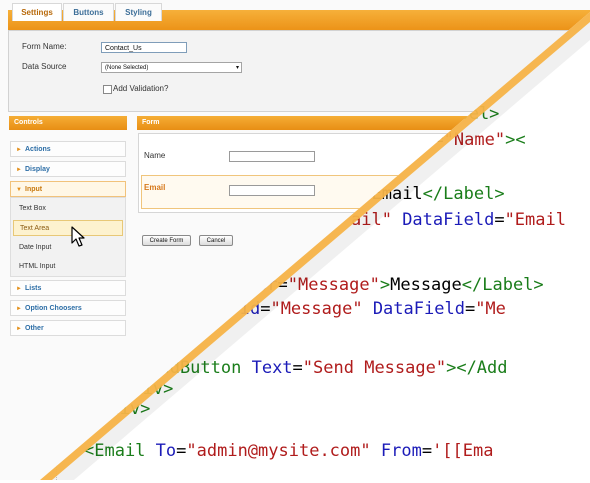 The width and height of the screenshot is (590, 483). I want to click on code-line: ea Id="Message" DataField="Me, so click(357, 309).